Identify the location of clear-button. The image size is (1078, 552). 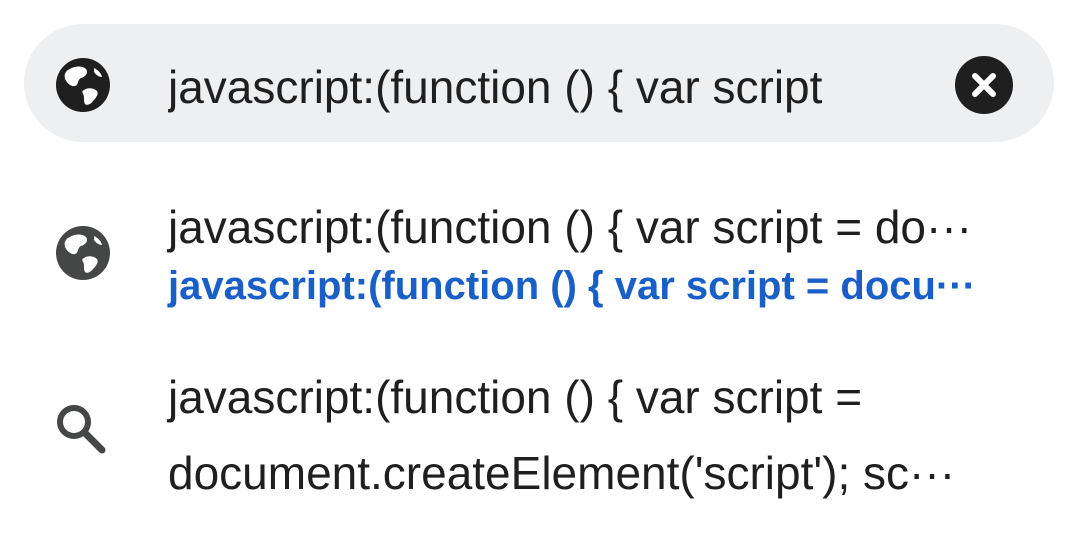
(984, 85).